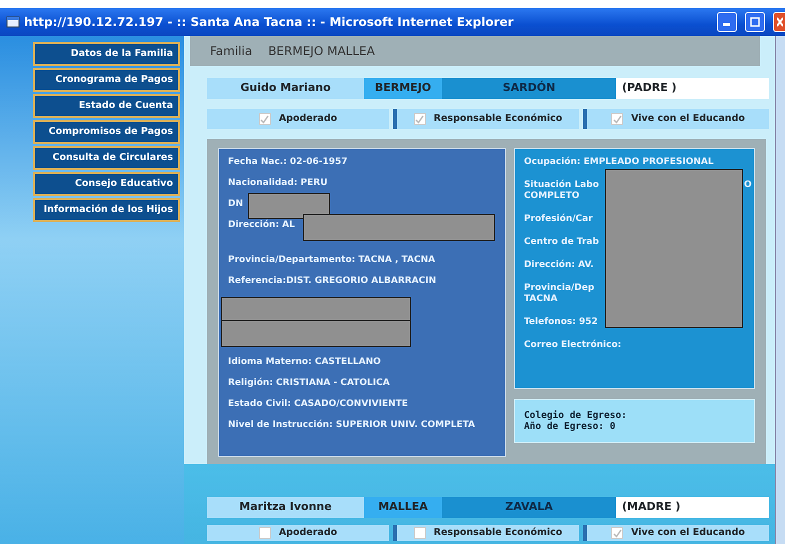 This screenshot has width=785, height=544. What do you see at coordinates (619, 162) in the screenshot?
I see `info-text: Ocupación: EMPLEADO PROFESIONAL` at bounding box center [619, 162].